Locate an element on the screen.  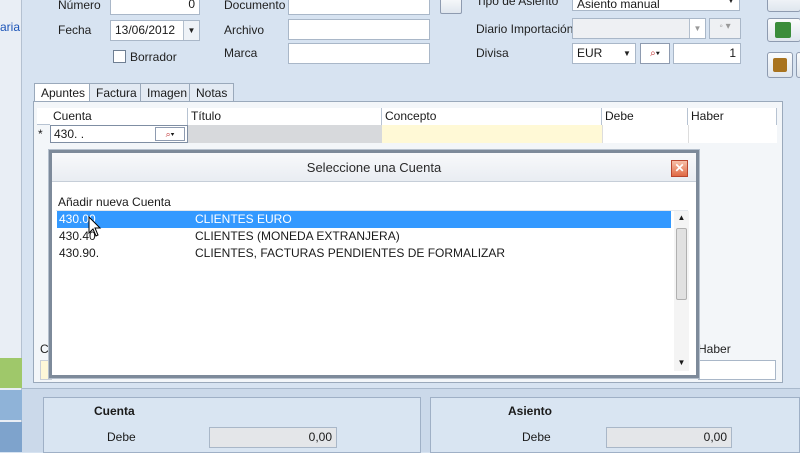
account-desc: CLIENTES (MONEDA EXTRANJERA) is located at coordinates (297, 236).